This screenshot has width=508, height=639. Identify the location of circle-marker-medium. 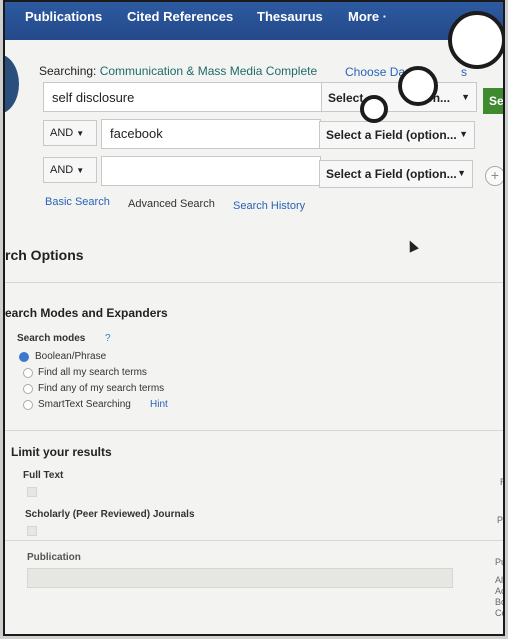
(418, 86).